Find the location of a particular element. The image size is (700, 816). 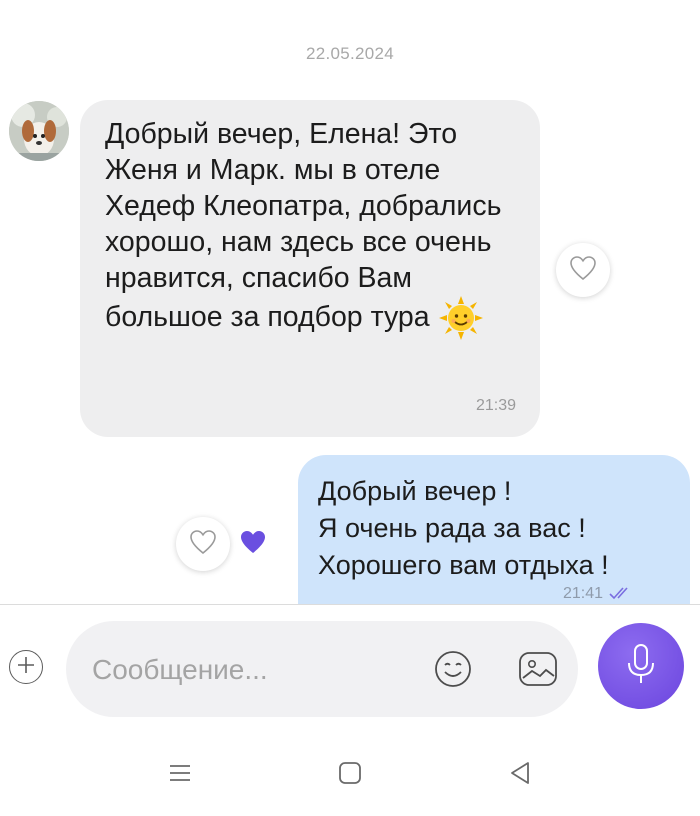

system-nav-bar is located at coordinates (350, 770).